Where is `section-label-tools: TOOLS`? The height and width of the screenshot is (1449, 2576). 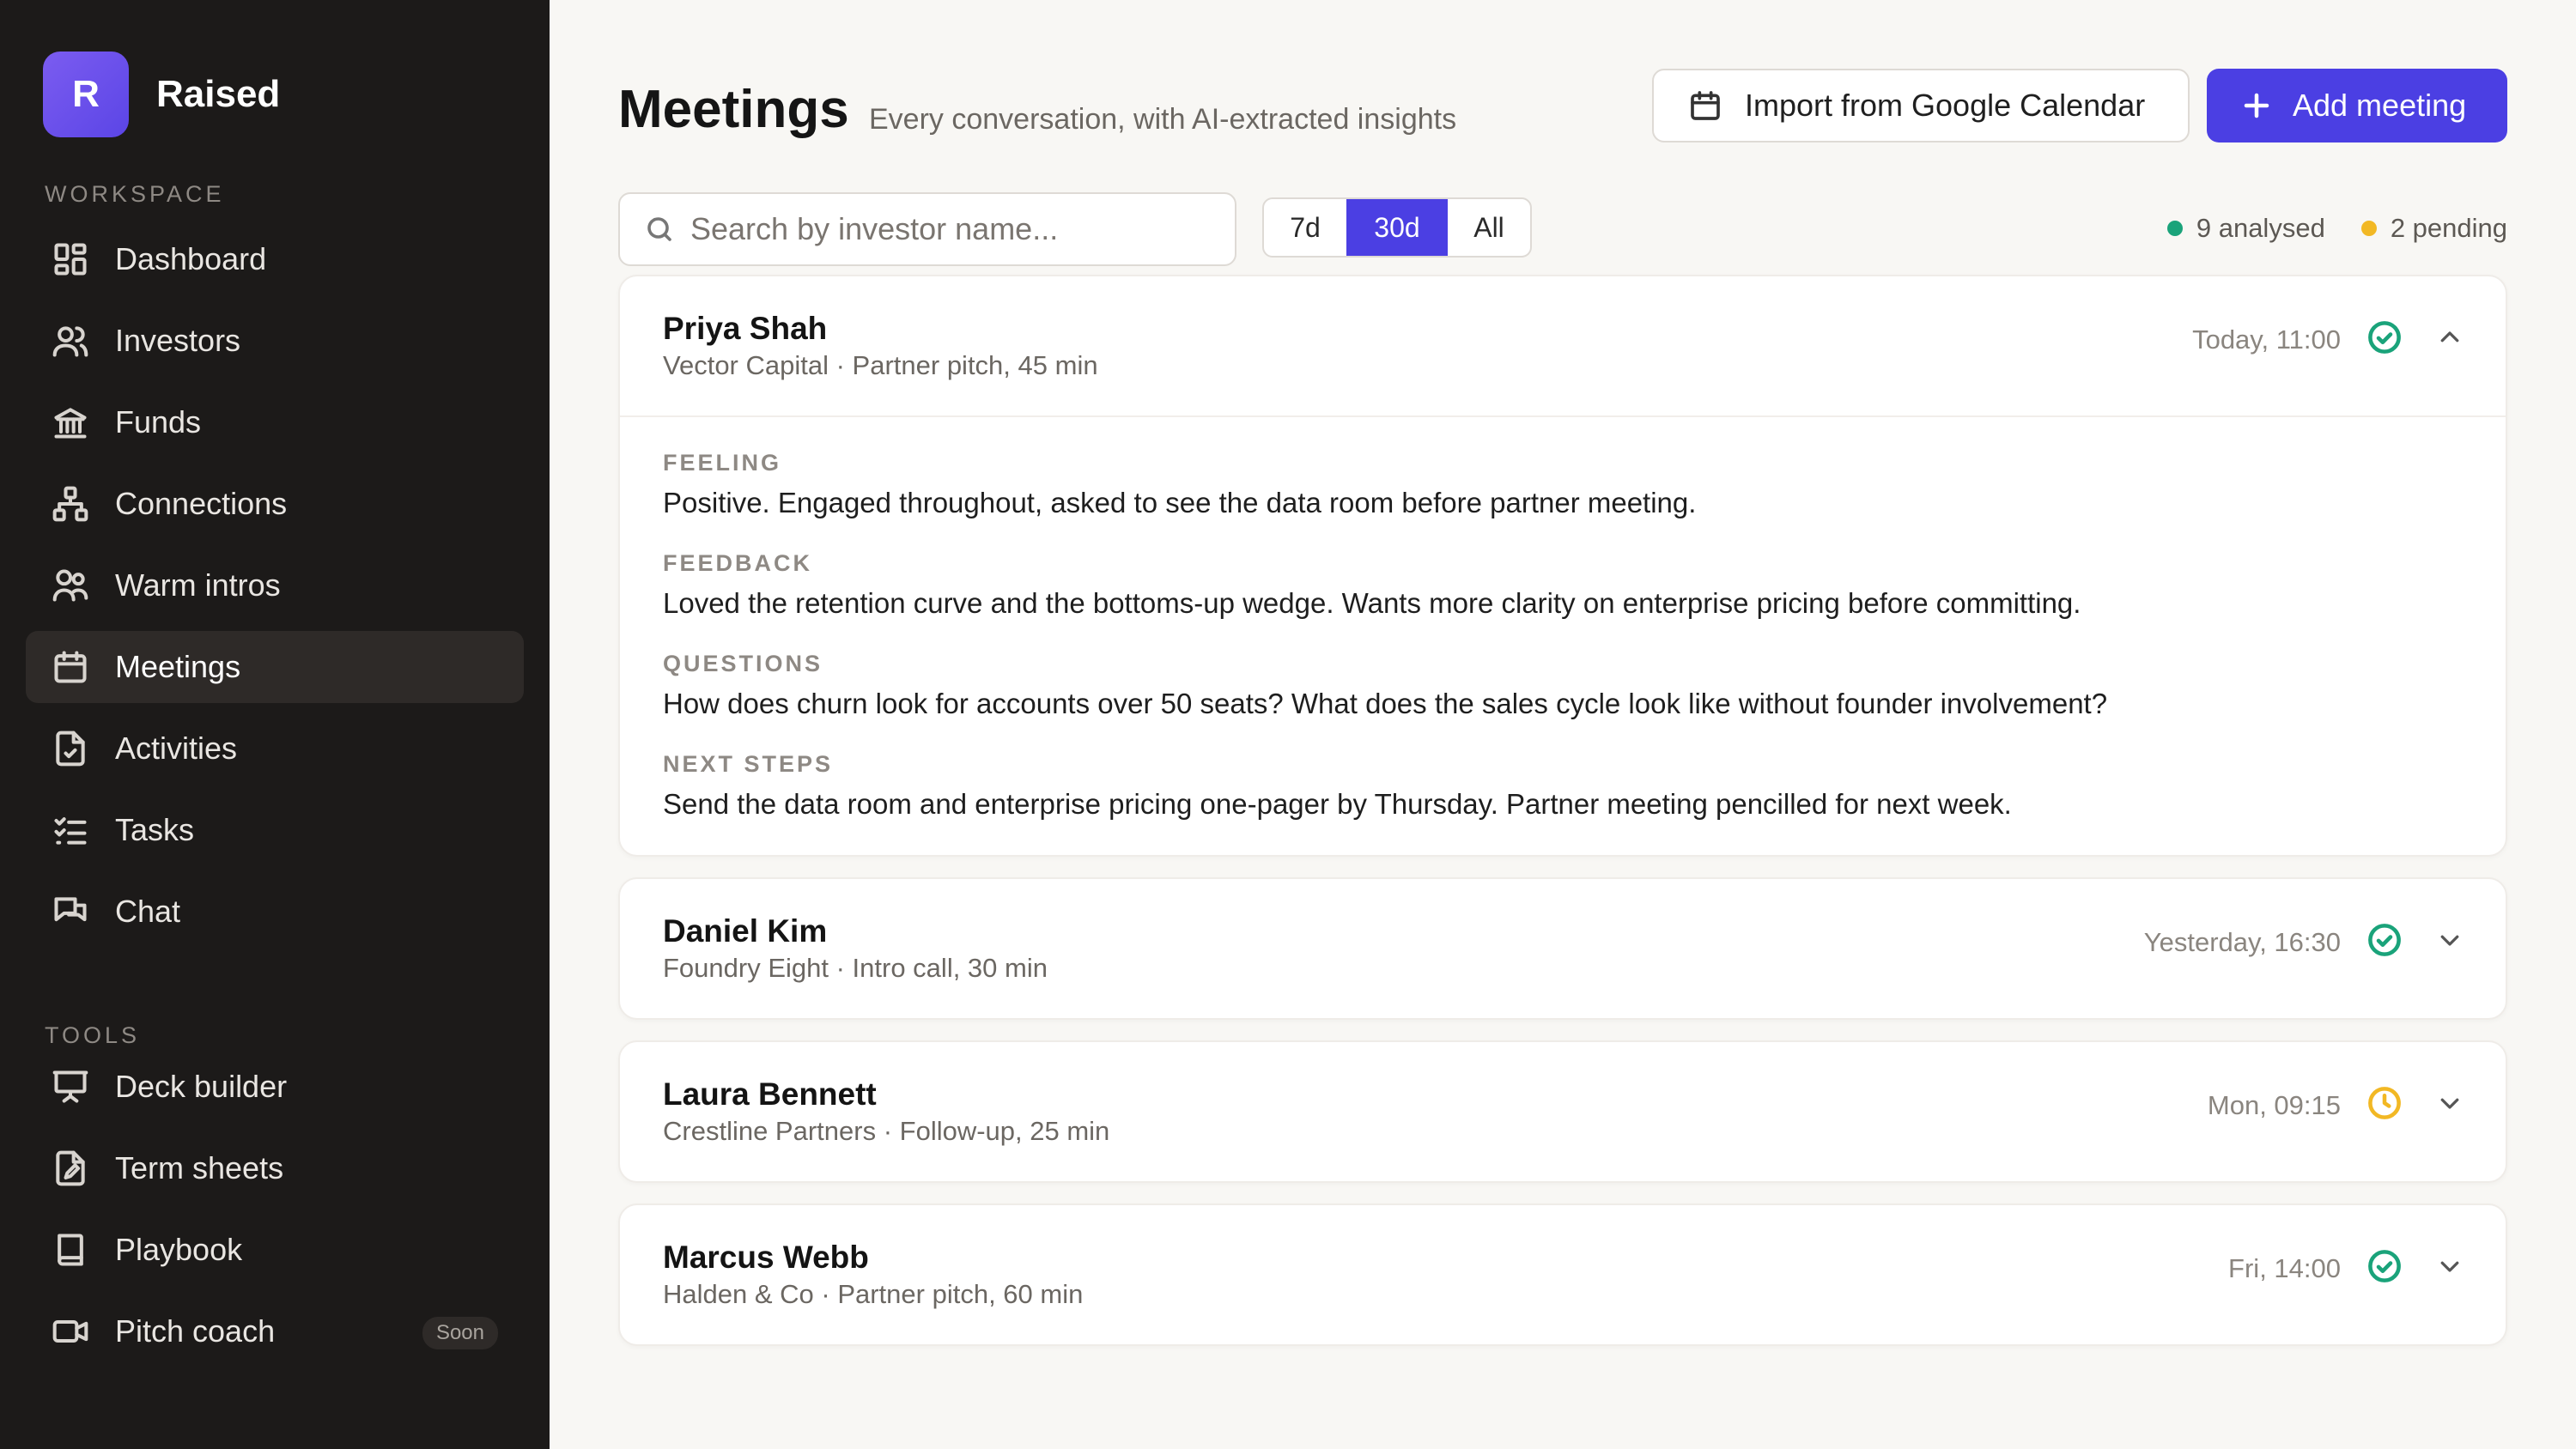
section-label-tools: TOOLS is located at coordinates (93, 1035).